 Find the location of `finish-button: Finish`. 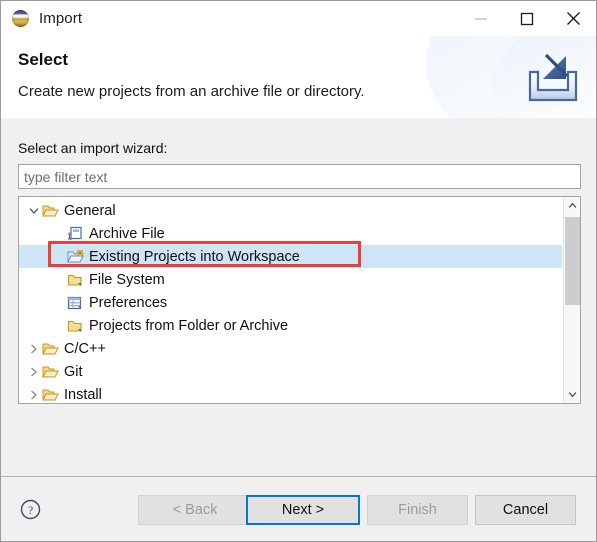

finish-button: Finish is located at coordinates (417, 510).